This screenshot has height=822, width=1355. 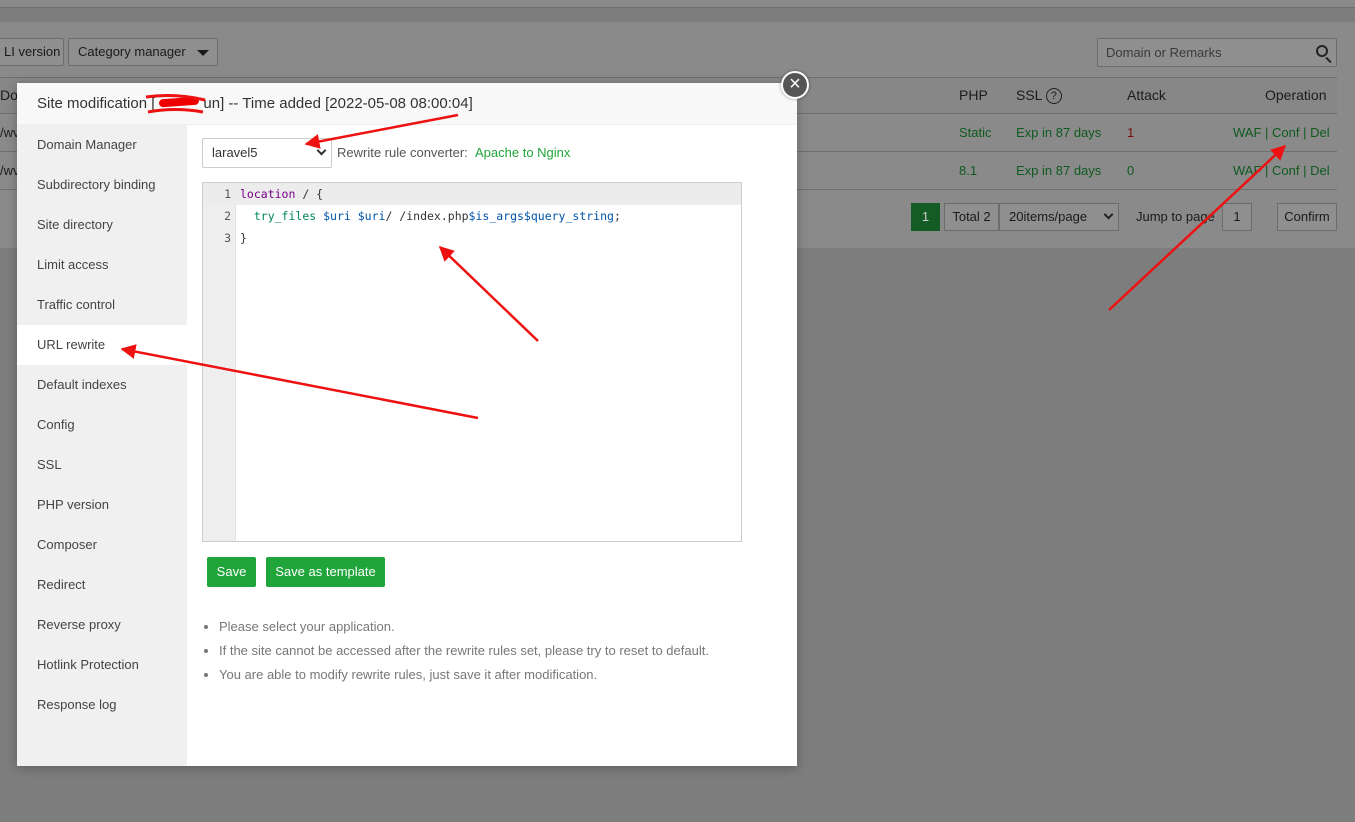 What do you see at coordinates (102, 425) in the screenshot?
I see `sidebar-item-config: Config` at bounding box center [102, 425].